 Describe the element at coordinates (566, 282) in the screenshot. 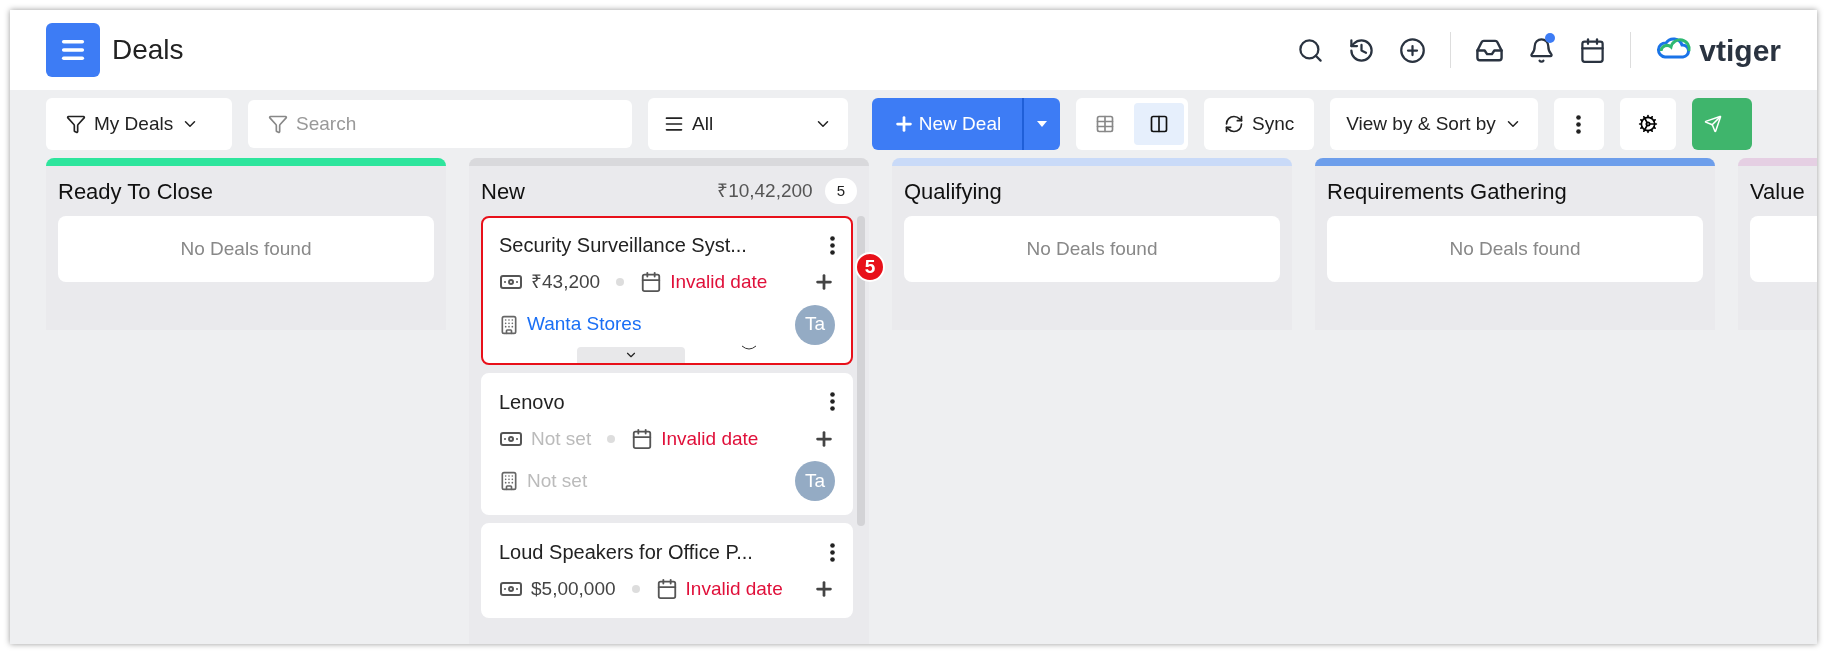

I see `deal-amount: ₹43,200` at that location.